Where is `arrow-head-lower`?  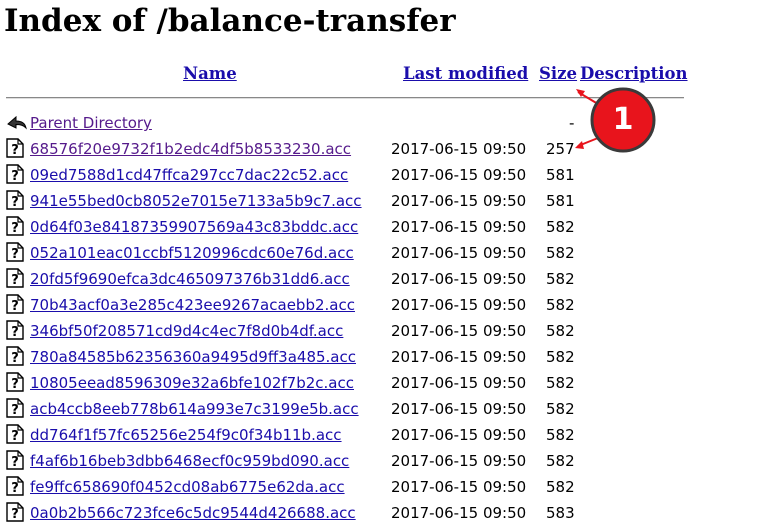 arrow-head-lower is located at coordinates (579, 145).